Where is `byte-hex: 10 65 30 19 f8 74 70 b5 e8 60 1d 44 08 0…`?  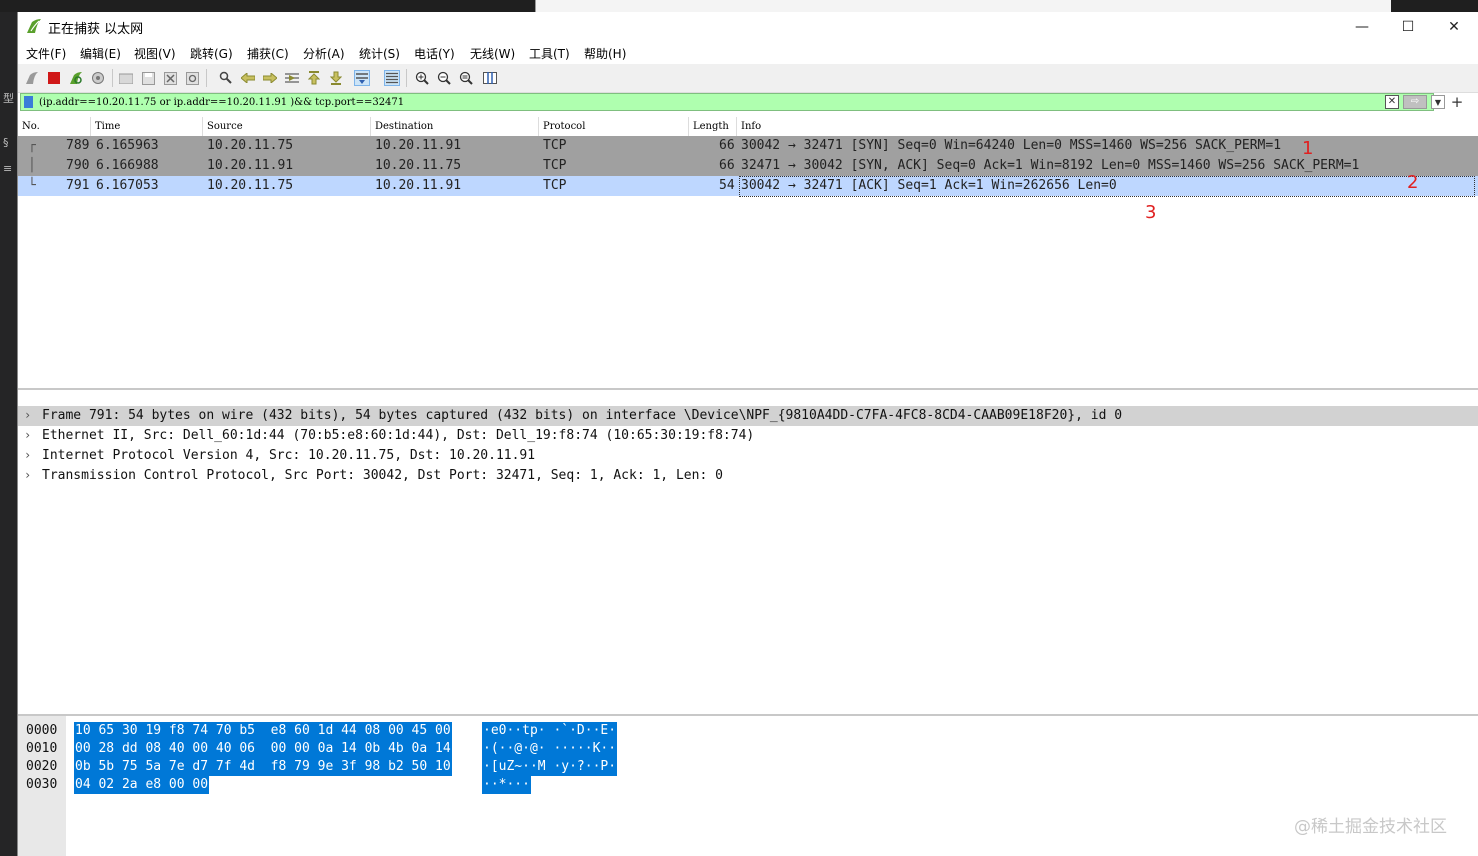 byte-hex: 10 65 30 19 f8 74 70 b5 e8 60 1d 44 08 0… is located at coordinates (263, 731).